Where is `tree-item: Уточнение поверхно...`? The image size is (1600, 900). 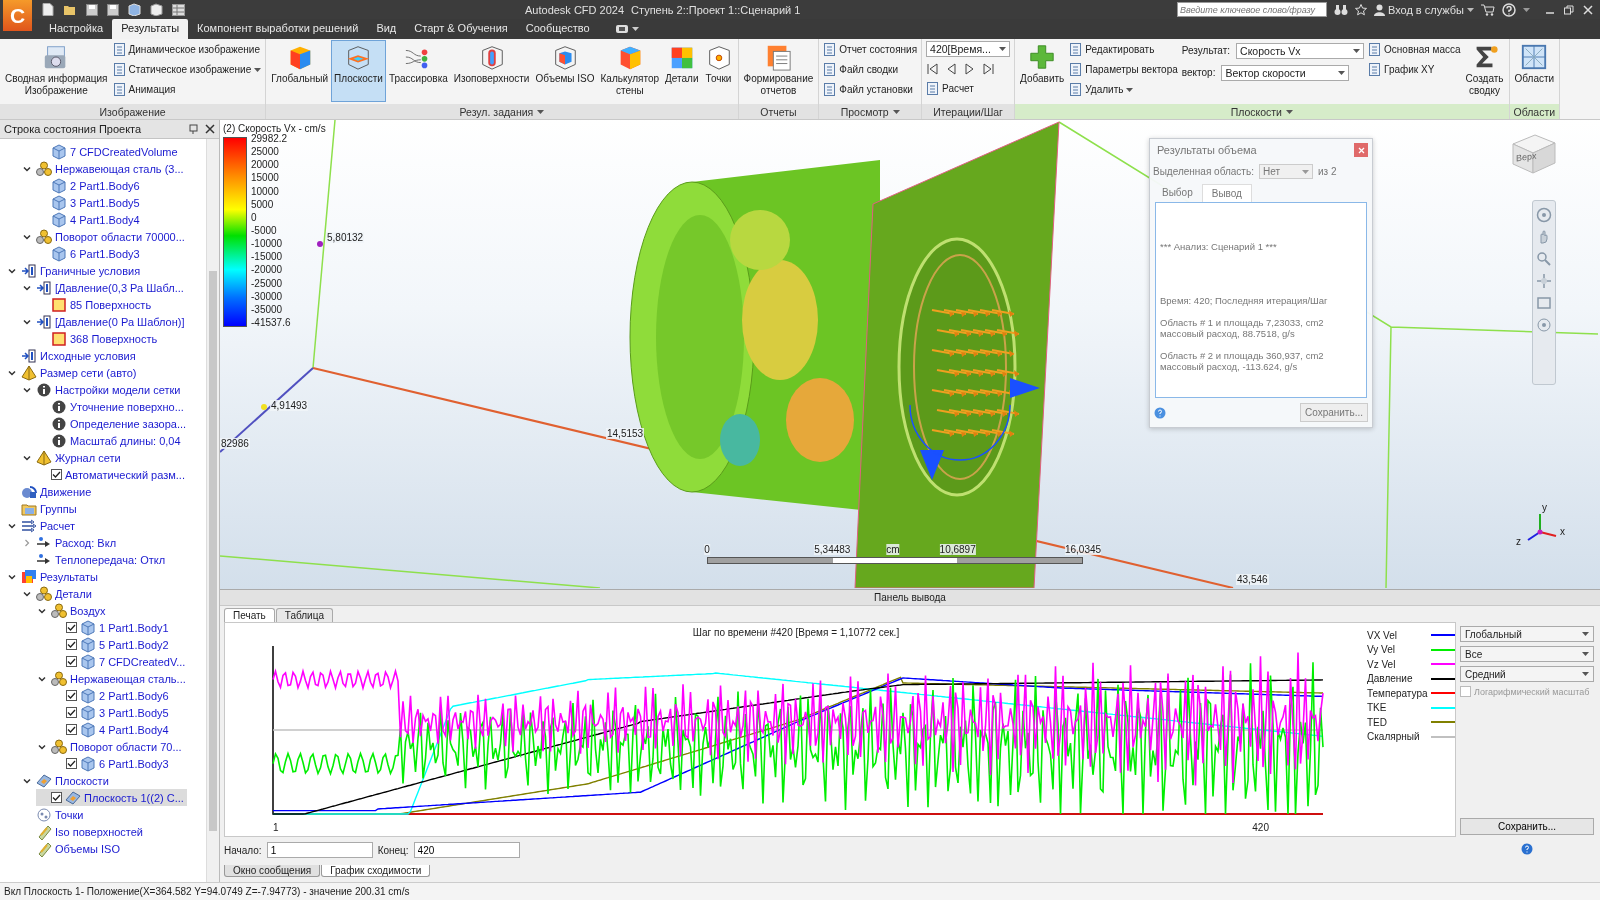
tree-item: Уточнение поверхно... is located at coordinates (111, 406).